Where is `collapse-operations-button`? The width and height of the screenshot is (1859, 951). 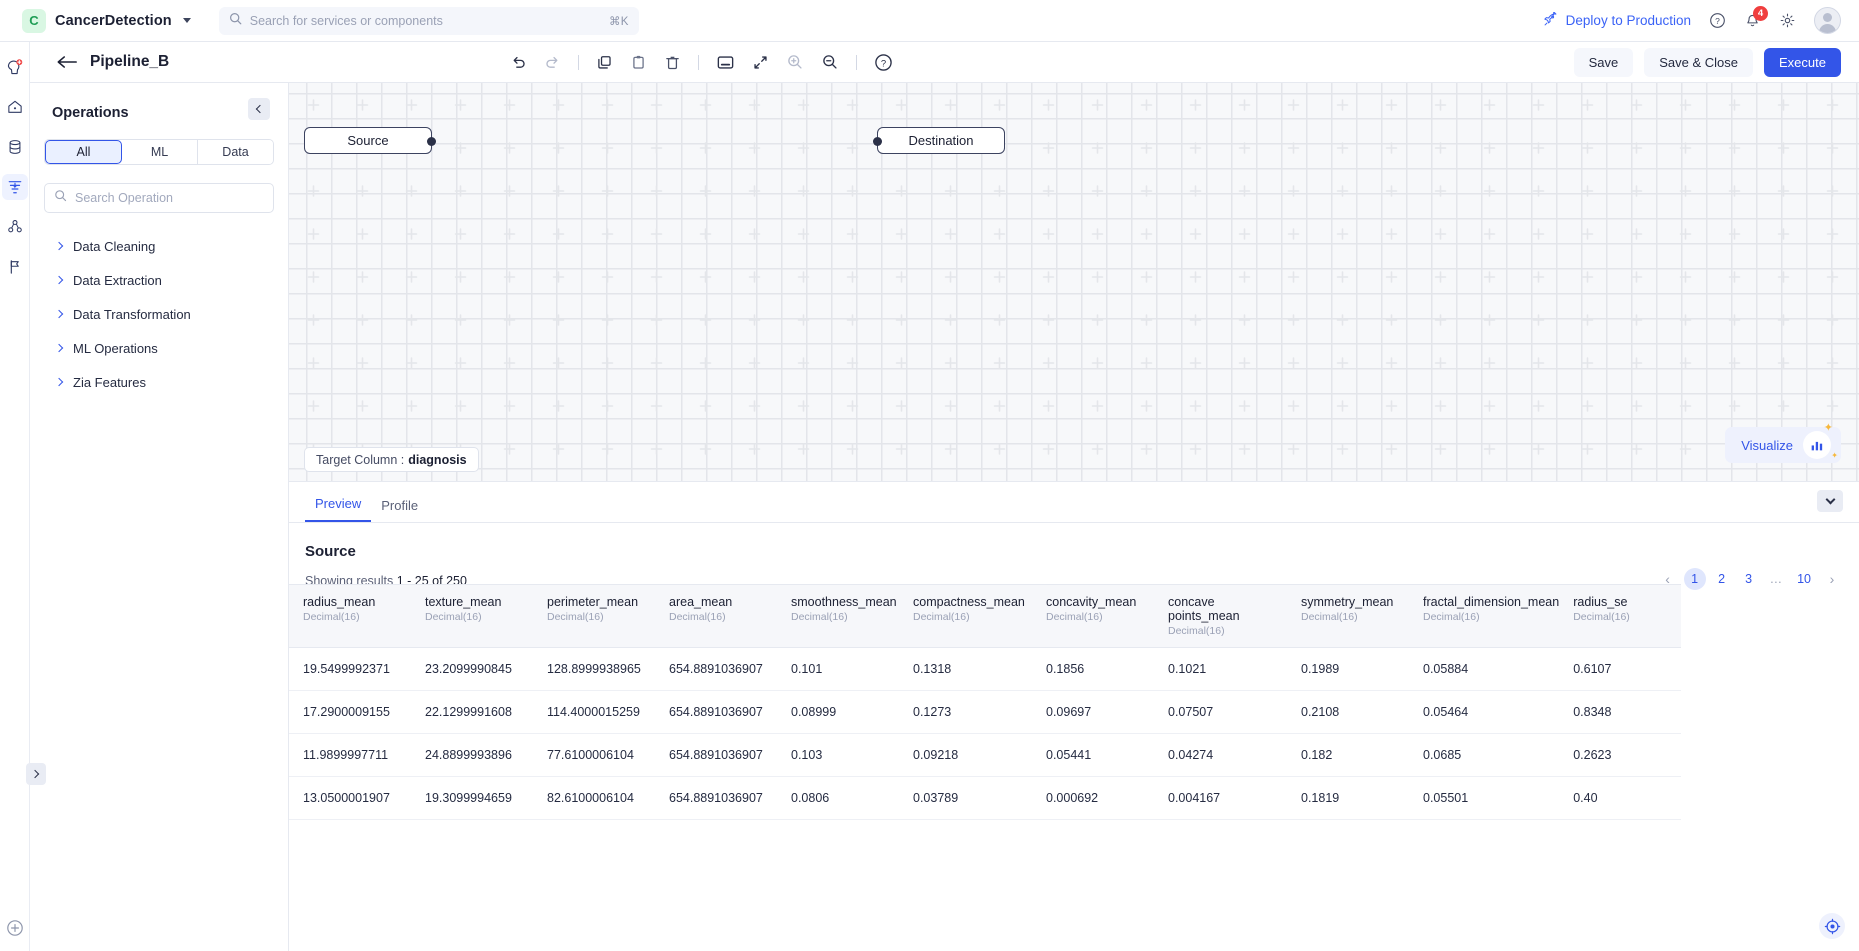 collapse-operations-button is located at coordinates (259, 109).